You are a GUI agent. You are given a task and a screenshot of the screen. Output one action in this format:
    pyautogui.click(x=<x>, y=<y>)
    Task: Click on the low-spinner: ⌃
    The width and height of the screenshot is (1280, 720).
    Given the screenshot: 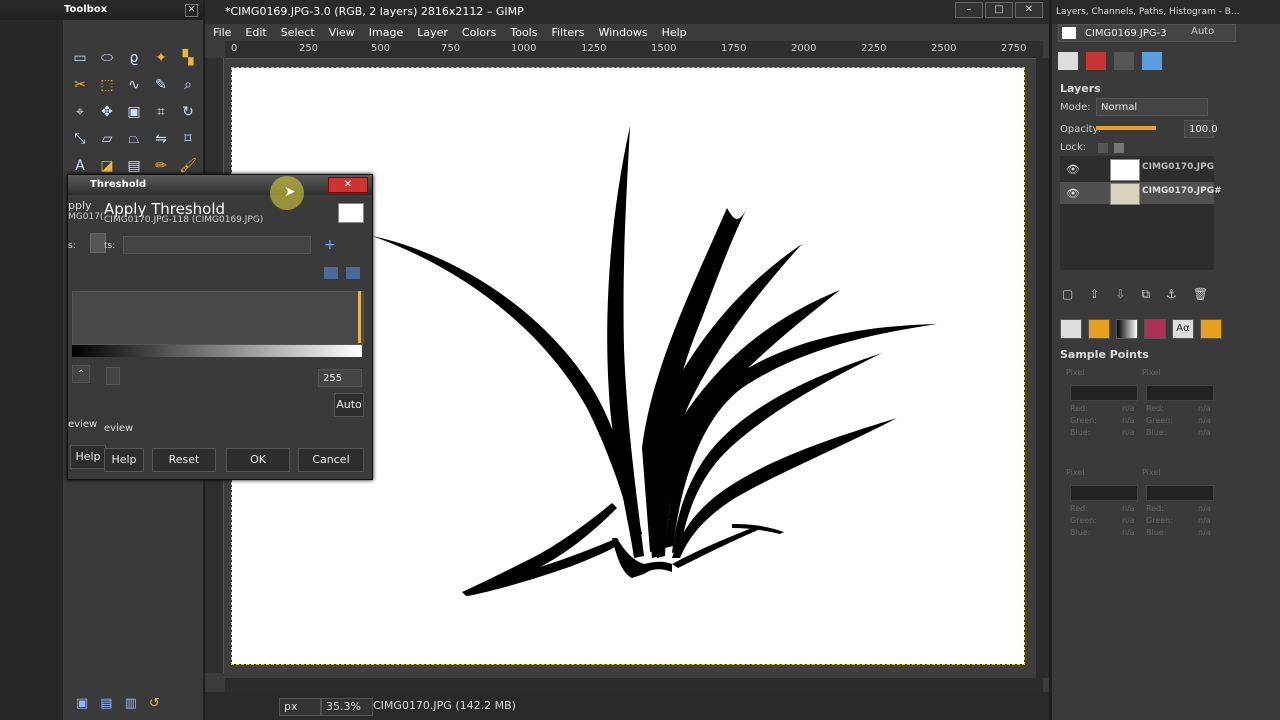 What is the action you would take?
    pyautogui.click(x=81, y=374)
    